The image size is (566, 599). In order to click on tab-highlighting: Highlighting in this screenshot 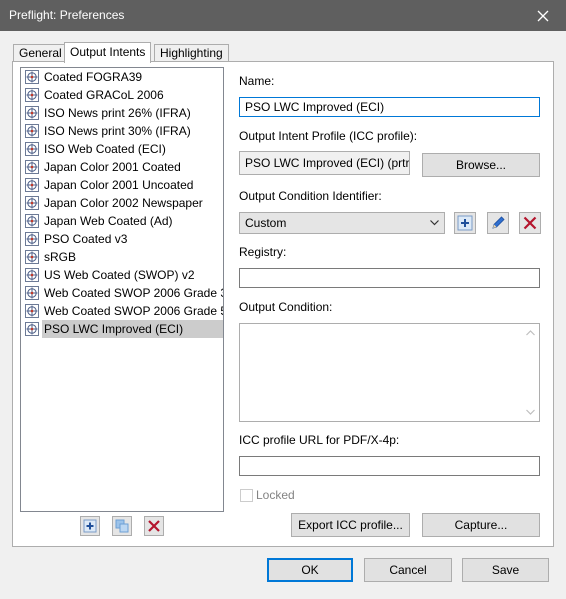, I will do `click(191, 53)`.